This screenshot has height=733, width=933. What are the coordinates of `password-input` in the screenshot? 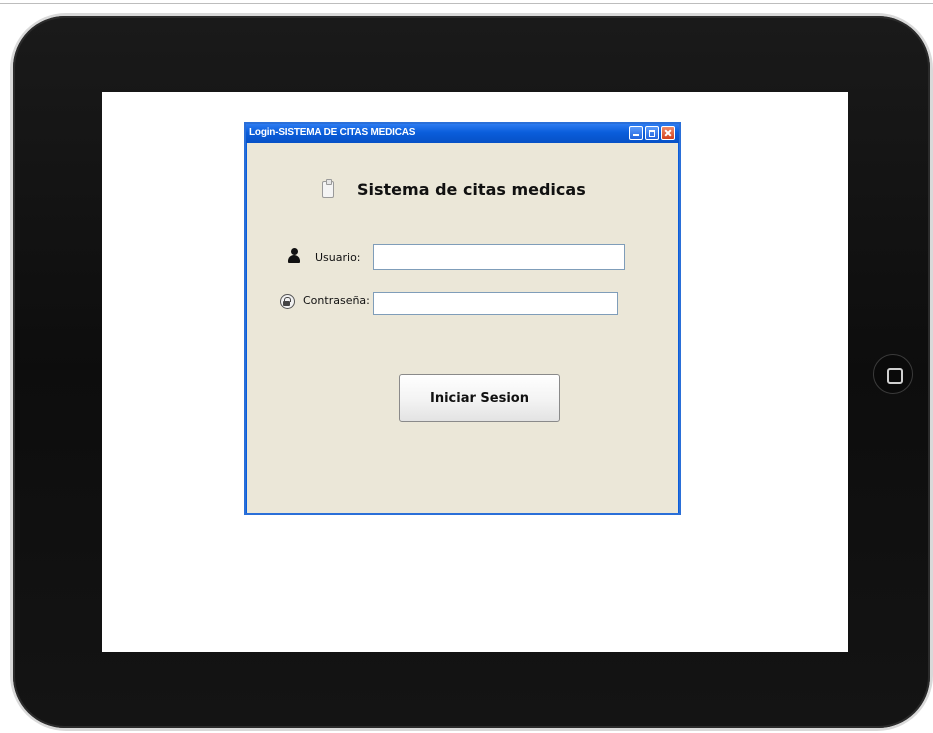 It's located at (495, 303).